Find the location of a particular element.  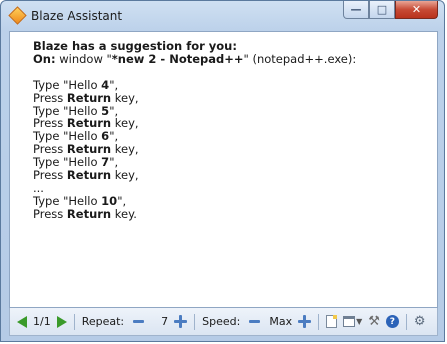

new-document-button is located at coordinates (332, 321).